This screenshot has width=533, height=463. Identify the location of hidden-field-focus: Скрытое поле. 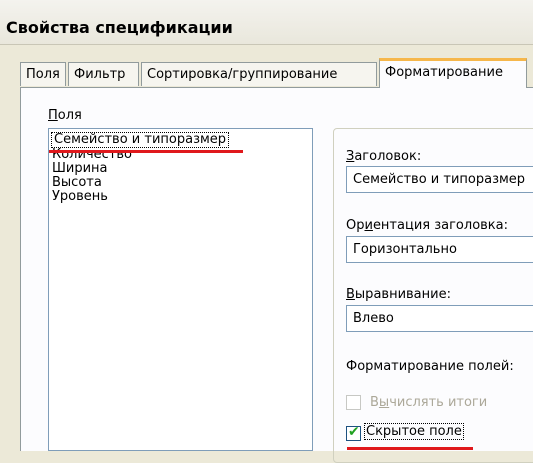
(414, 431).